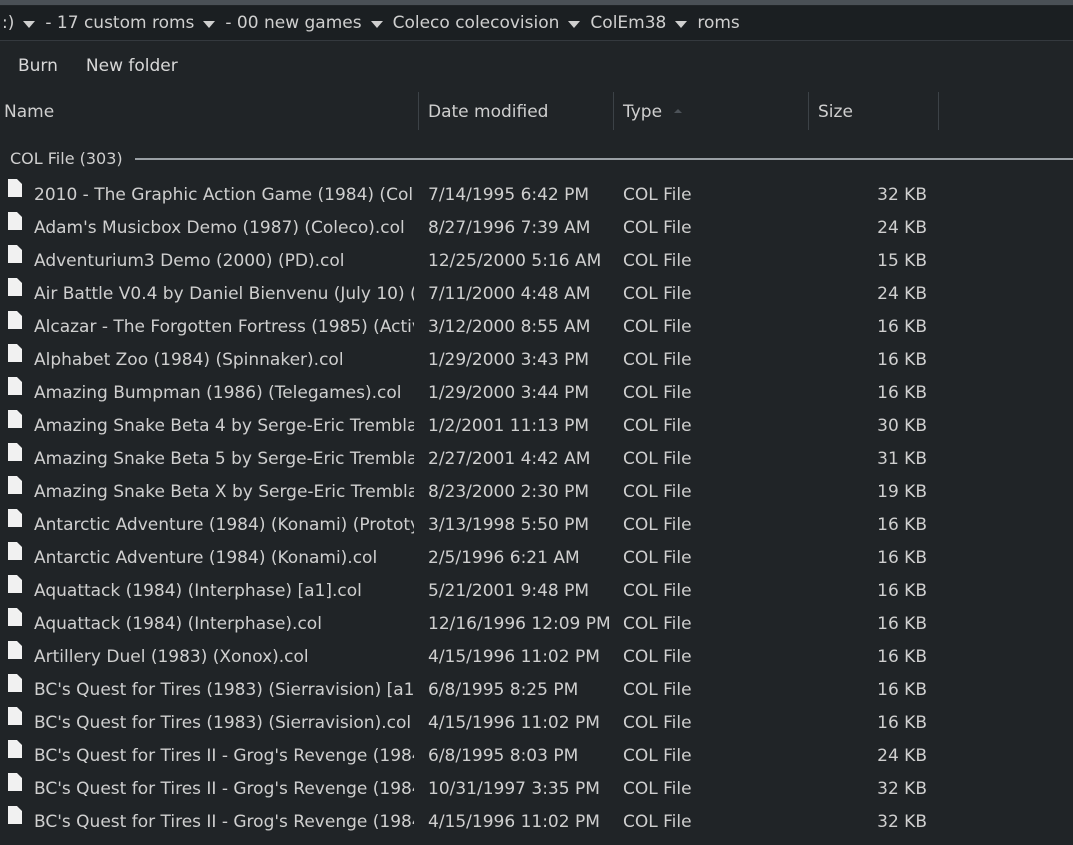 This screenshot has width=1073, height=845. Describe the element at coordinates (678, 111) in the screenshot. I see `sort-ascending-icon` at that location.